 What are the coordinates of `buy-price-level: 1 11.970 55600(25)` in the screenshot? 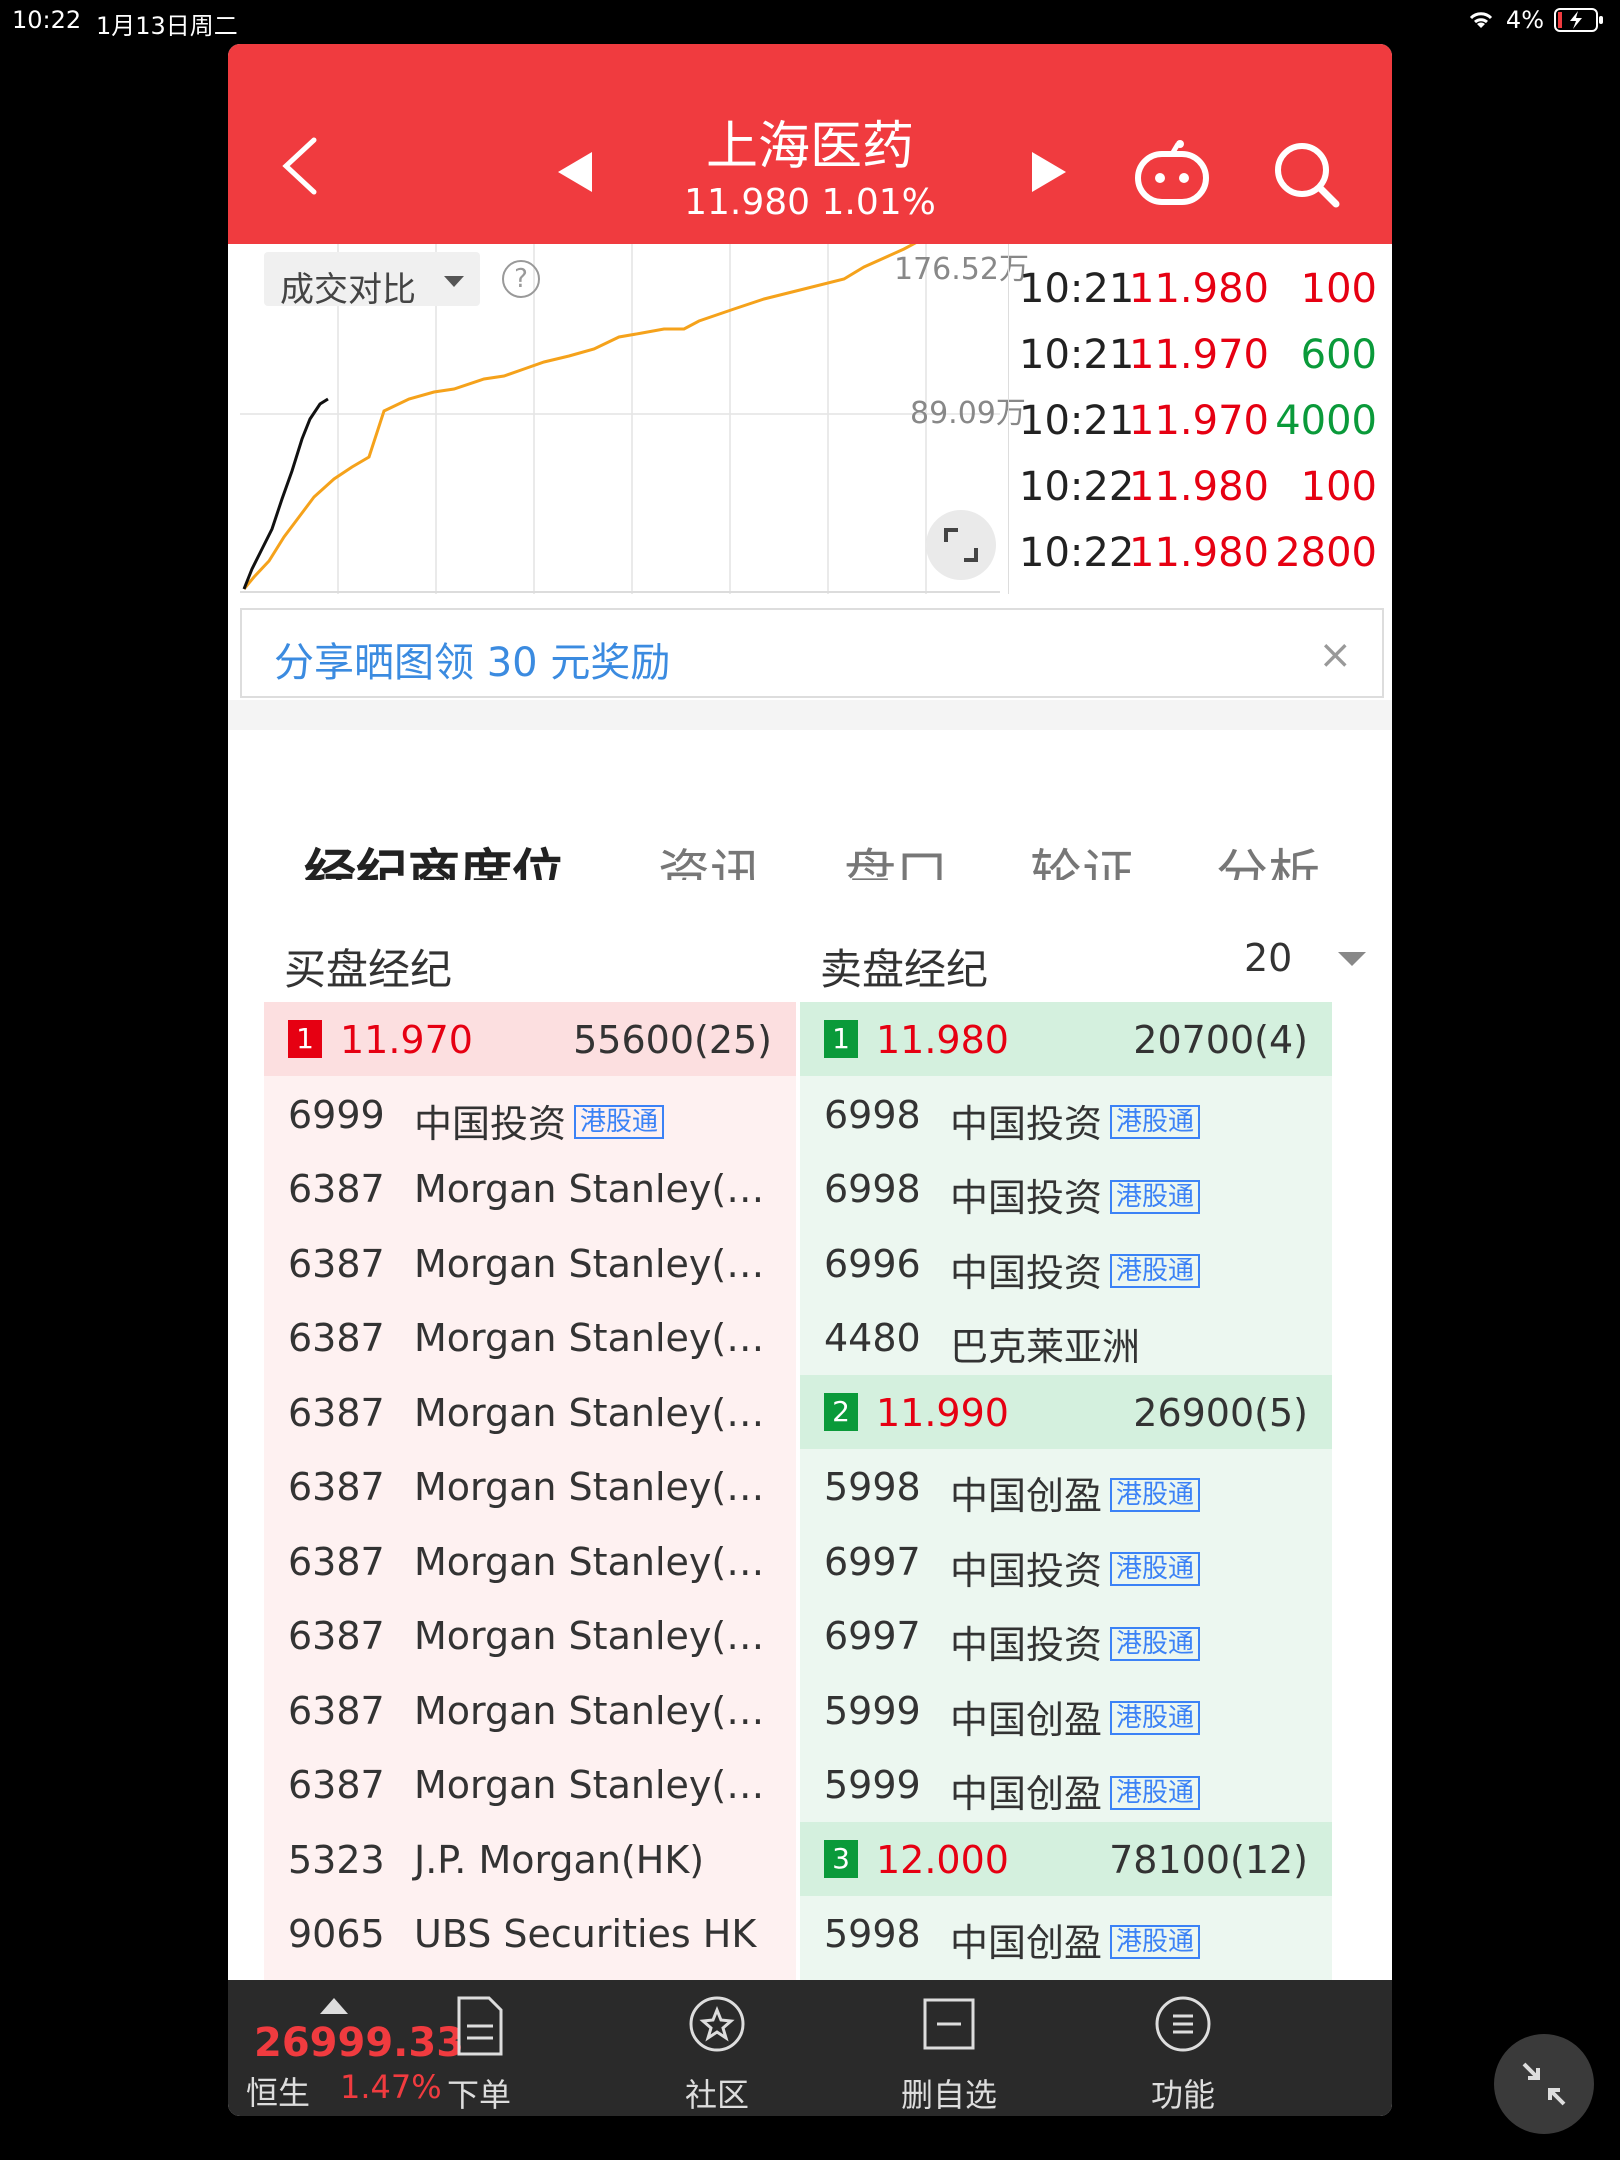 It's located at (530, 1039).